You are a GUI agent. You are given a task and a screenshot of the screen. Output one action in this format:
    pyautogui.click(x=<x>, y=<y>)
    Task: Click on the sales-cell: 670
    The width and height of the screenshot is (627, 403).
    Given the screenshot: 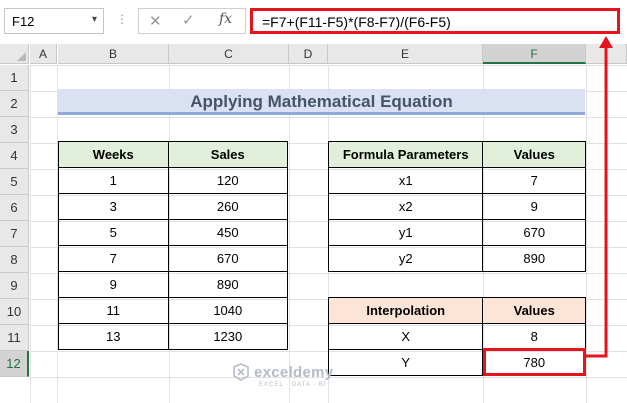 What is the action you would take?
    pyautogui.click(x=228, y=258)
    